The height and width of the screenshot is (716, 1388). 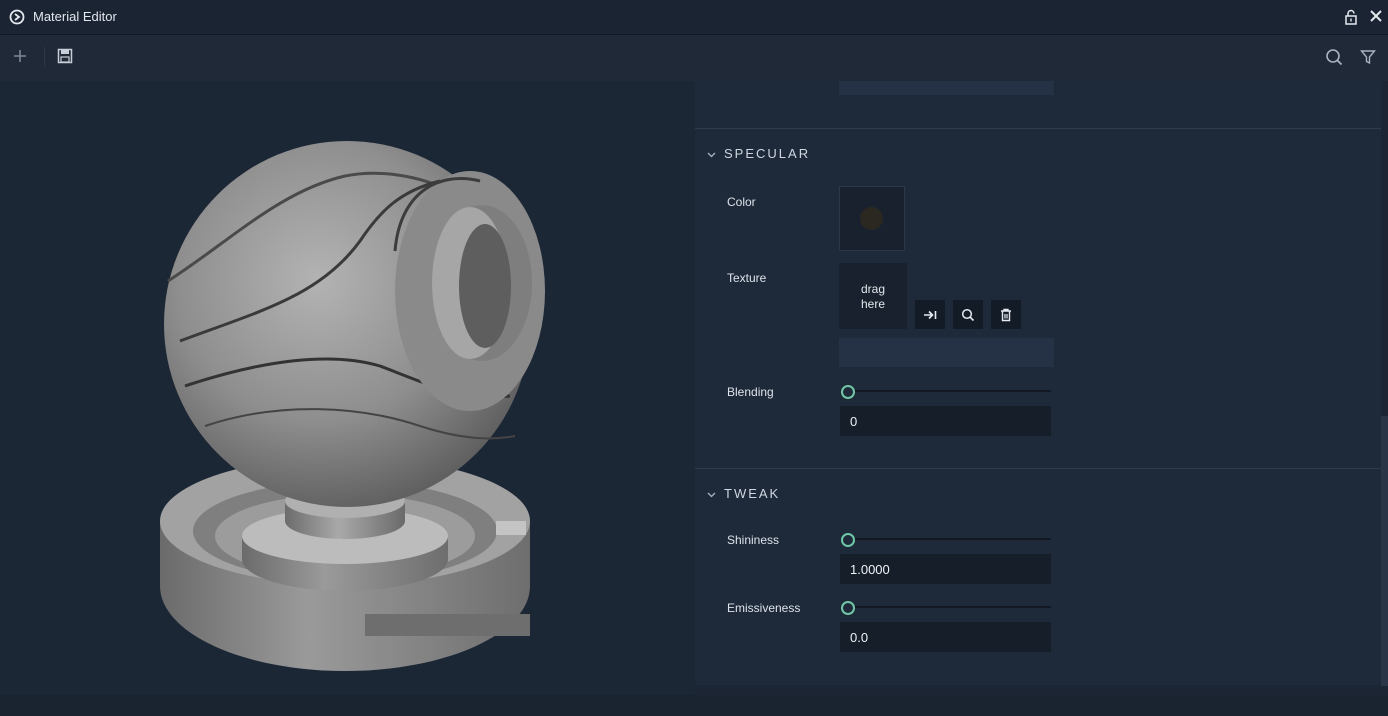 What do you see at coordinates (848, 540) in the screenshot?
I see `shininess-slider-thumb` at bounding box center [848, 540].